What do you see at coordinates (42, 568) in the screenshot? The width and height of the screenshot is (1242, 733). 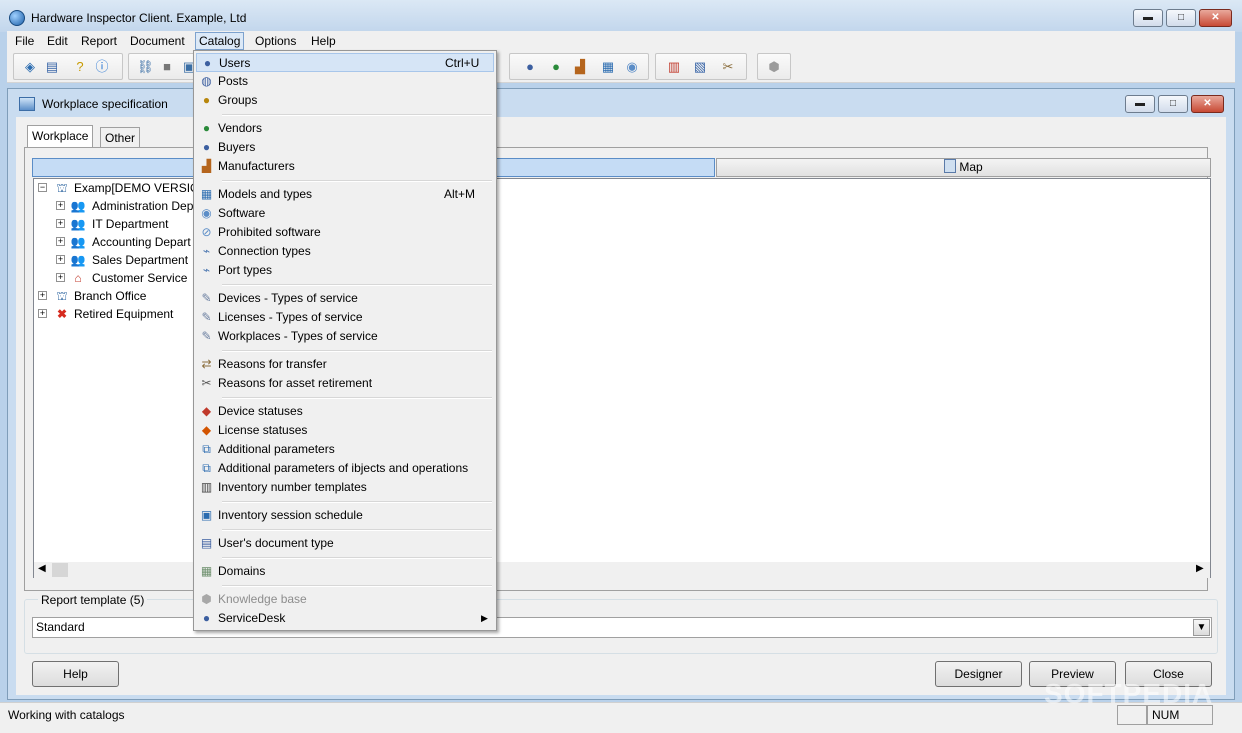 I see `scroll-left-icon: ◀` at bounding box center [42, 568].